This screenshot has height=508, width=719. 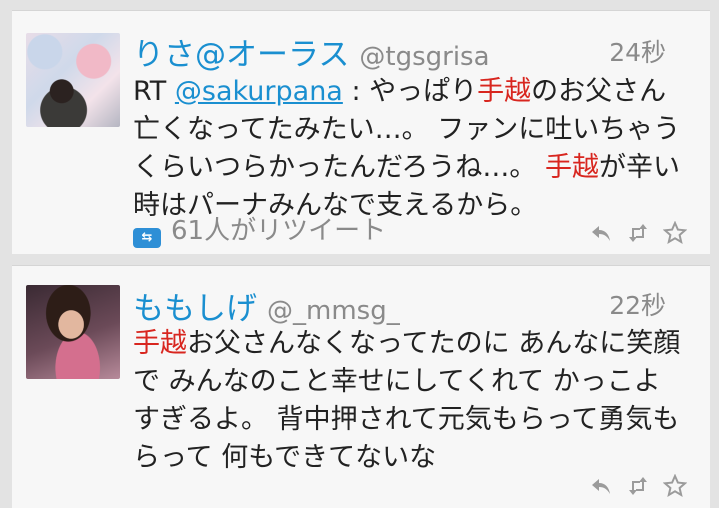 I want to click on retweet-count-label: 61人がリツイート, so click(x=279, y=231).